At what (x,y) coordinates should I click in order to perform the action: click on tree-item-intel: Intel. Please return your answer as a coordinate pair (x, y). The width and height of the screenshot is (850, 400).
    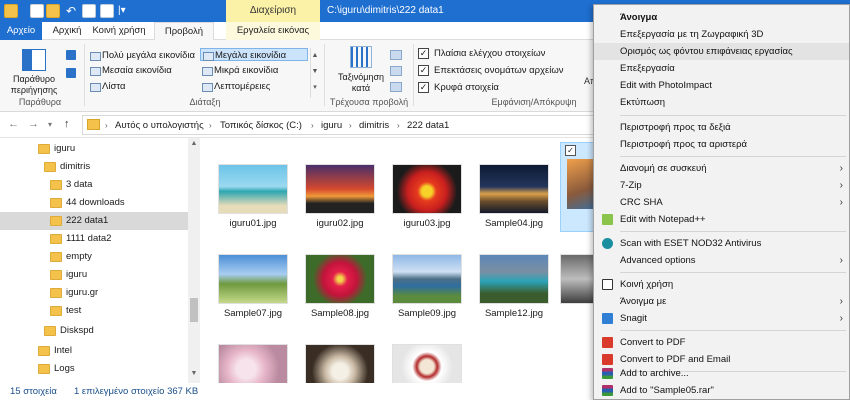
    Looking at the image, I should click on (94, 351).